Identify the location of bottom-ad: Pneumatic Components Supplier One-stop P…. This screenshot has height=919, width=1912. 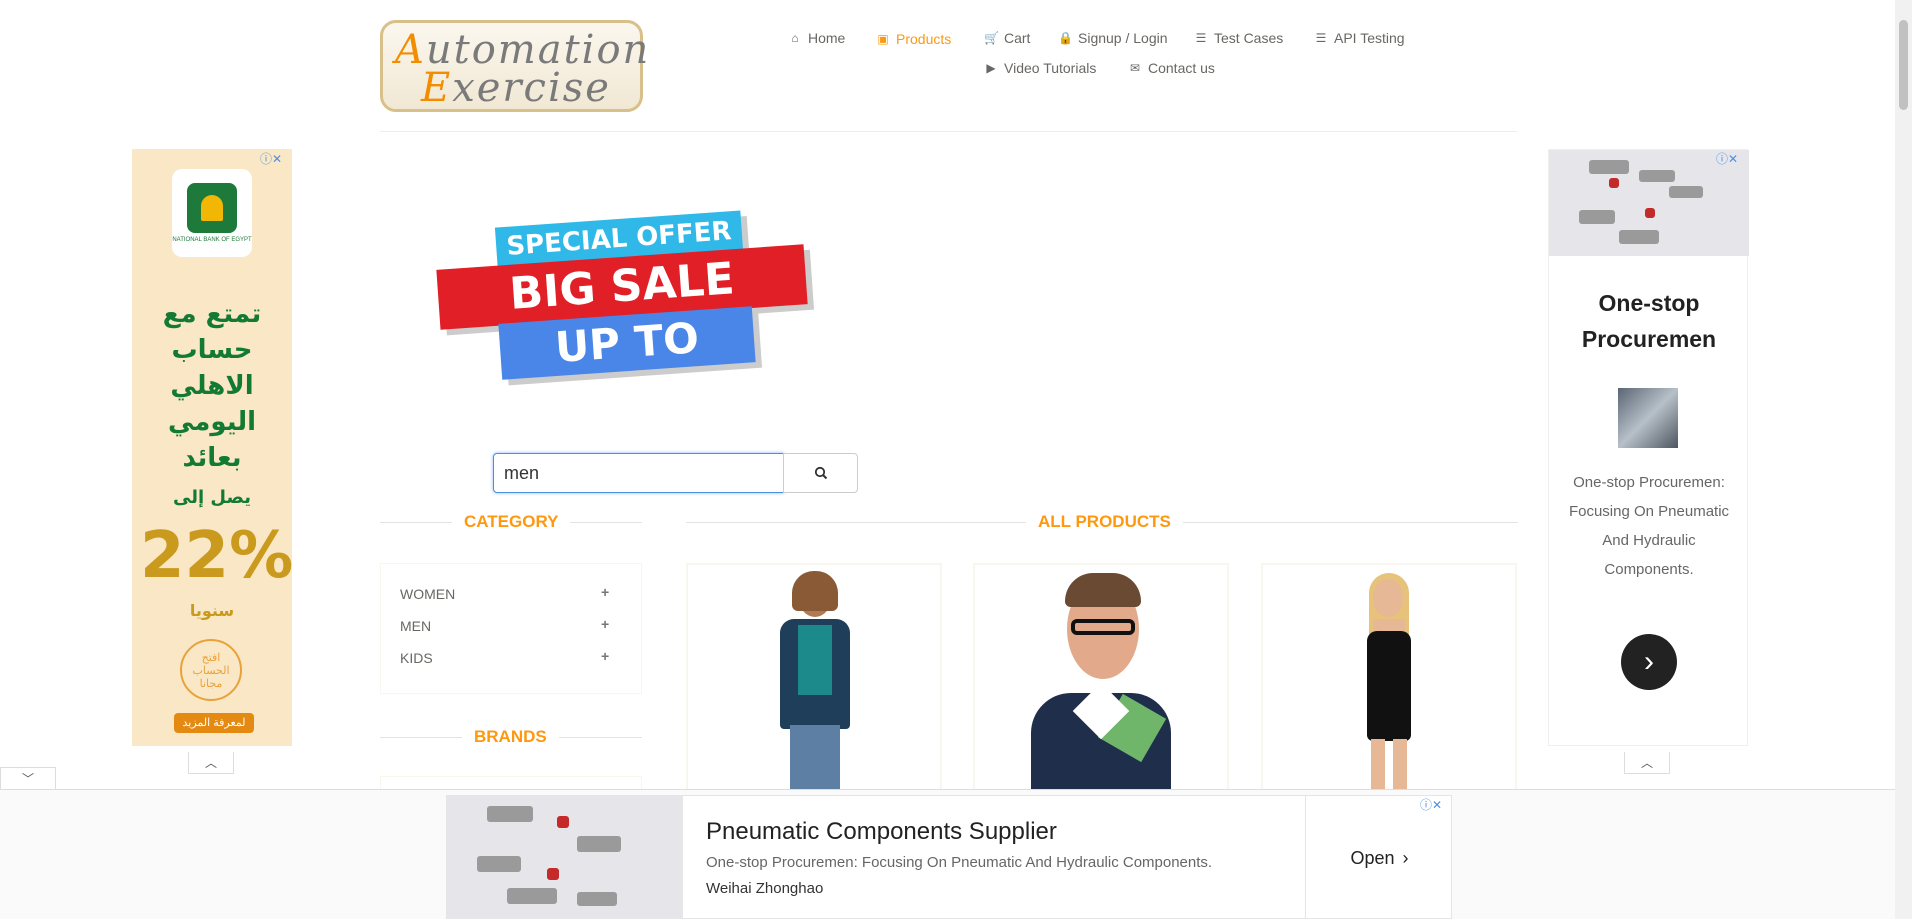
(949, 857).